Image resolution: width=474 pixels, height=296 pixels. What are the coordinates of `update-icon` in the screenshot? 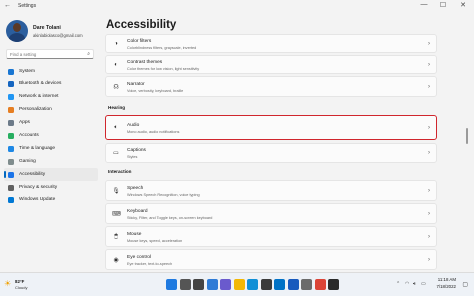 It's located at (11, 200).